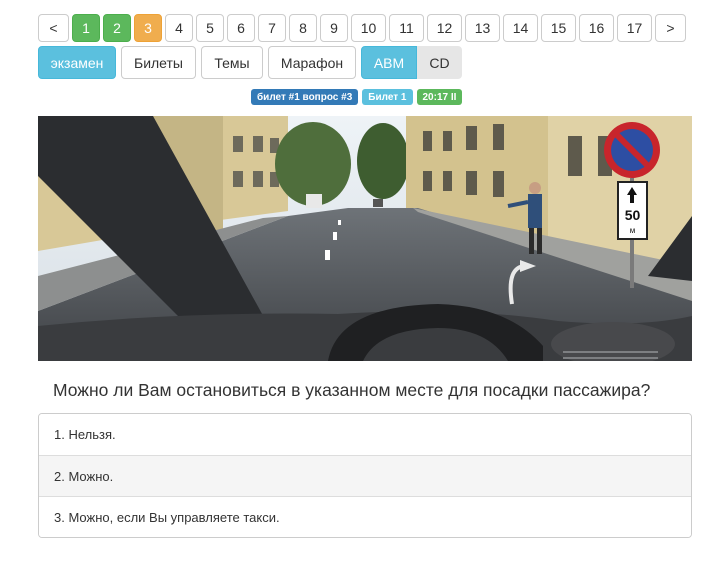 This screenshot has height=563, width=727. I want to click on prev-page-button: <, so click(53, 28).